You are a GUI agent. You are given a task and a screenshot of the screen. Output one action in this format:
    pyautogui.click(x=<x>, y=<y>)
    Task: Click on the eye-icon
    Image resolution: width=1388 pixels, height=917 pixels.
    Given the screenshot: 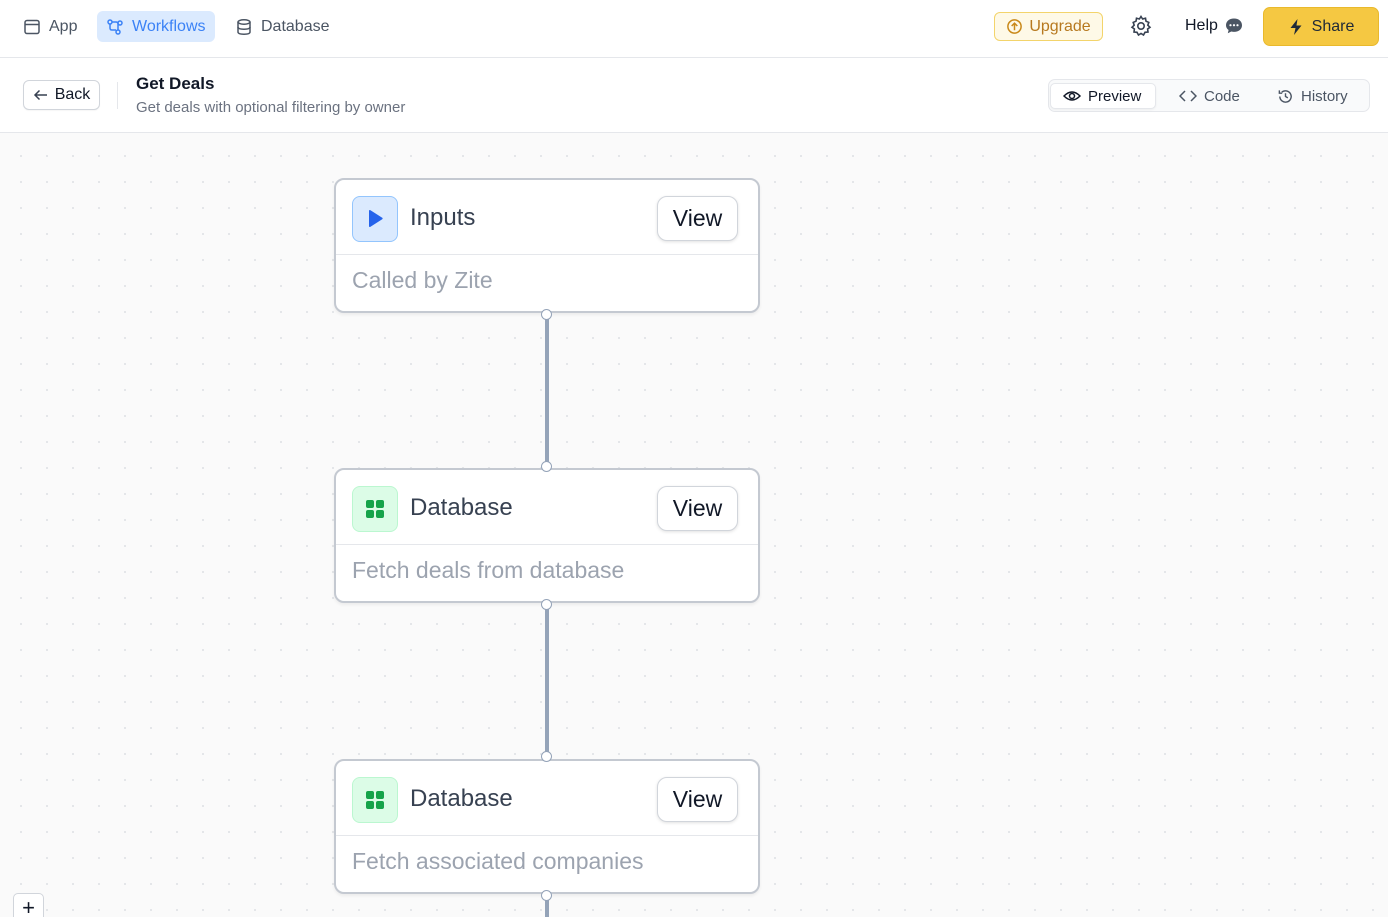 What is the action you would take?
    pyautogui.click(x=1072, y=96)
    